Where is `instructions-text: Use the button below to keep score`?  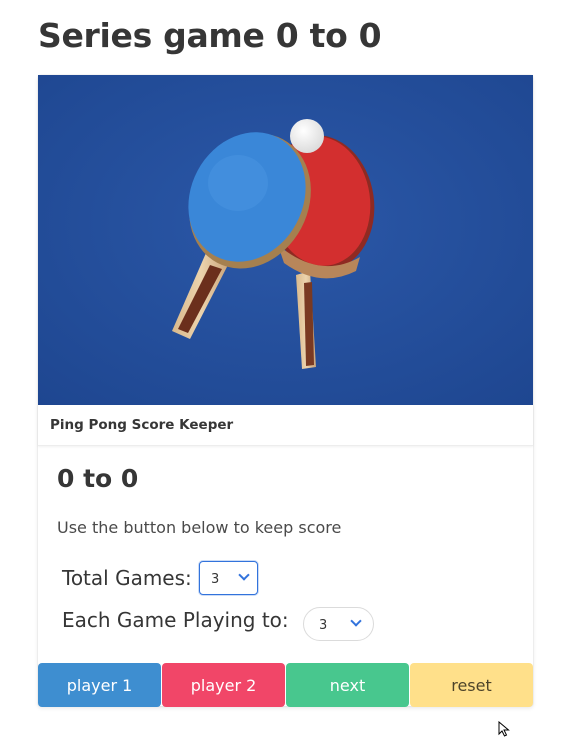 instructions-text: Use the button below to keep score is located at coordinates (199, 527).